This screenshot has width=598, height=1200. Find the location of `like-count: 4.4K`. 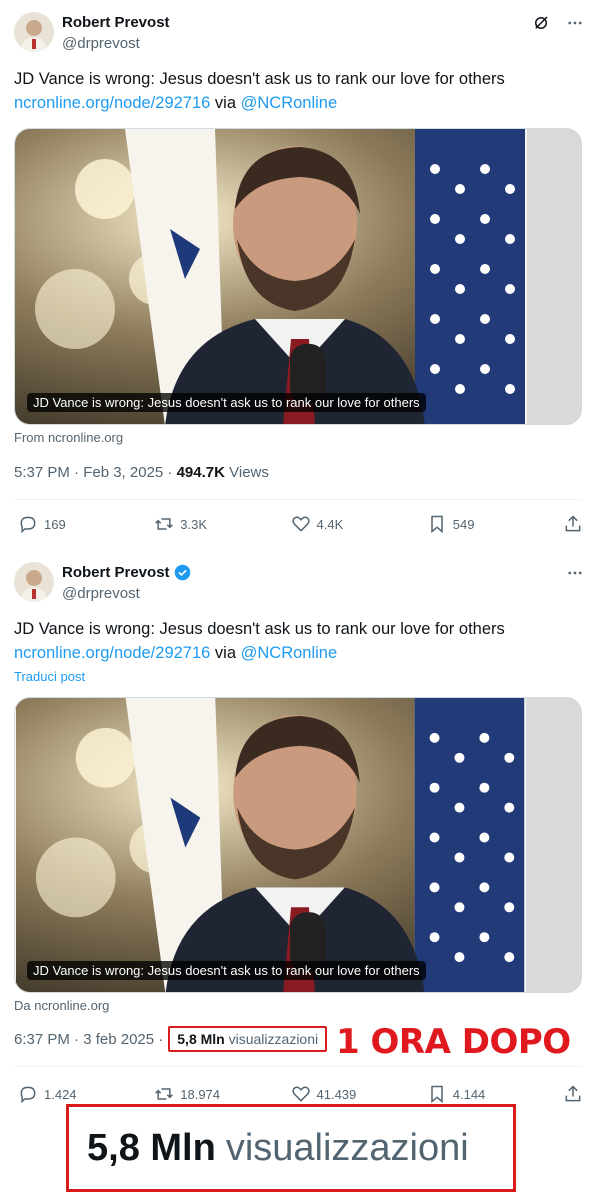

like-count: 4.4K is located at coordinates (330, 524).